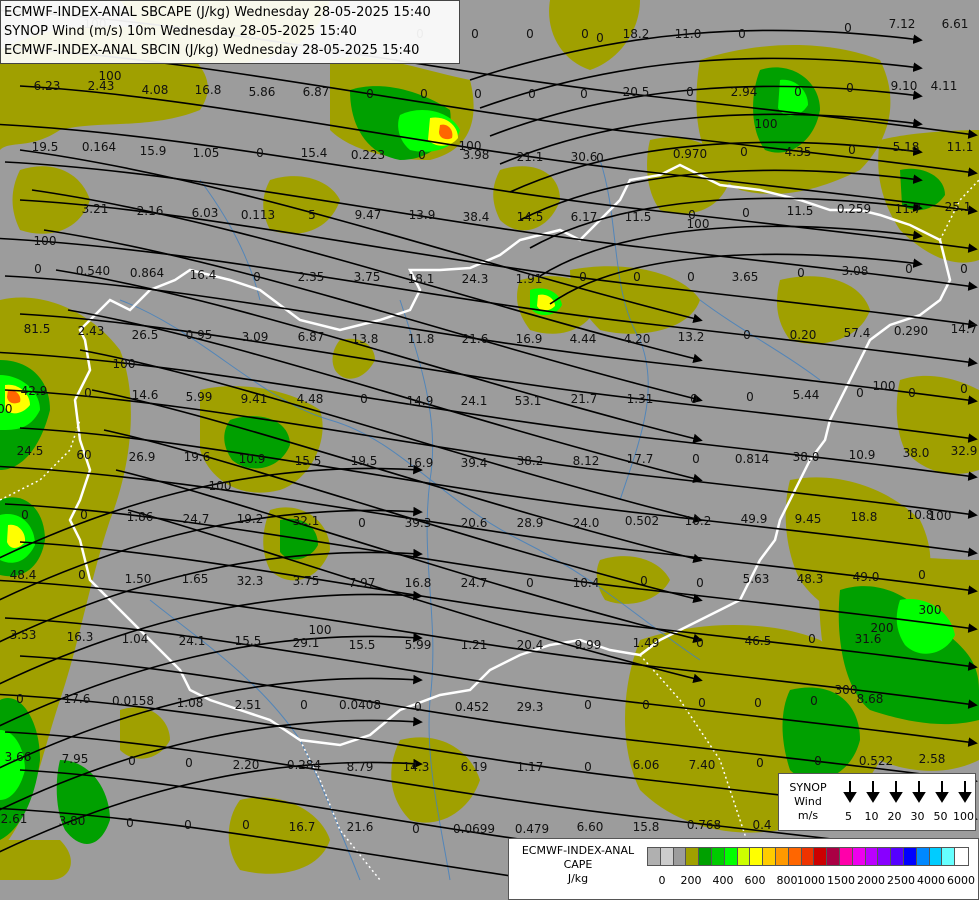 This screenshot has width=979, height=900. Describe the element at coordinates (145, 335) in the screenshot. I see `map-value-label: 26.5` at that location.